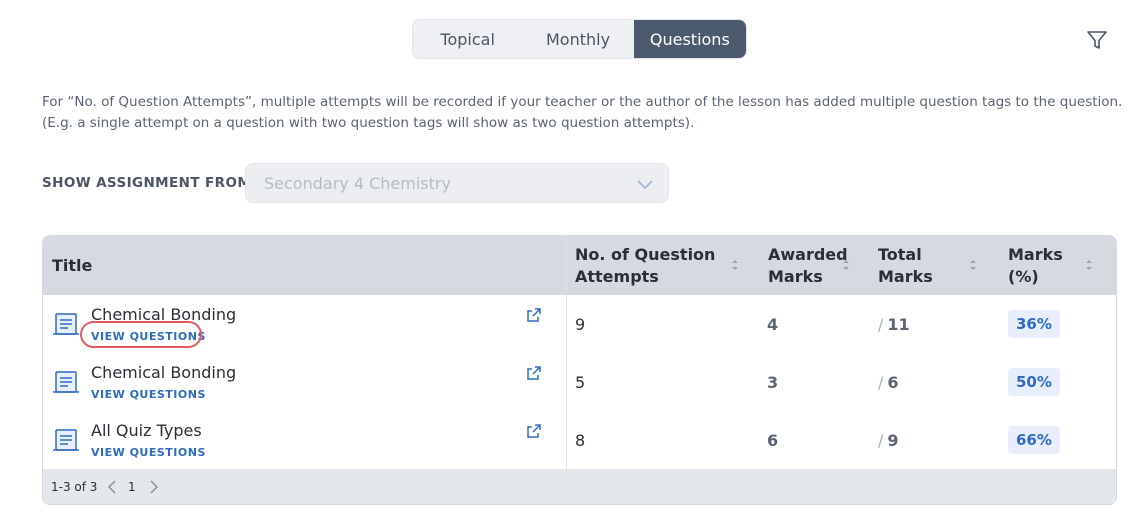 The width and height of the screenshot is (1138, 518). Describe the element at coordinates (773, 382) in the screenshot. I see `awarded-value: 3` at that location.